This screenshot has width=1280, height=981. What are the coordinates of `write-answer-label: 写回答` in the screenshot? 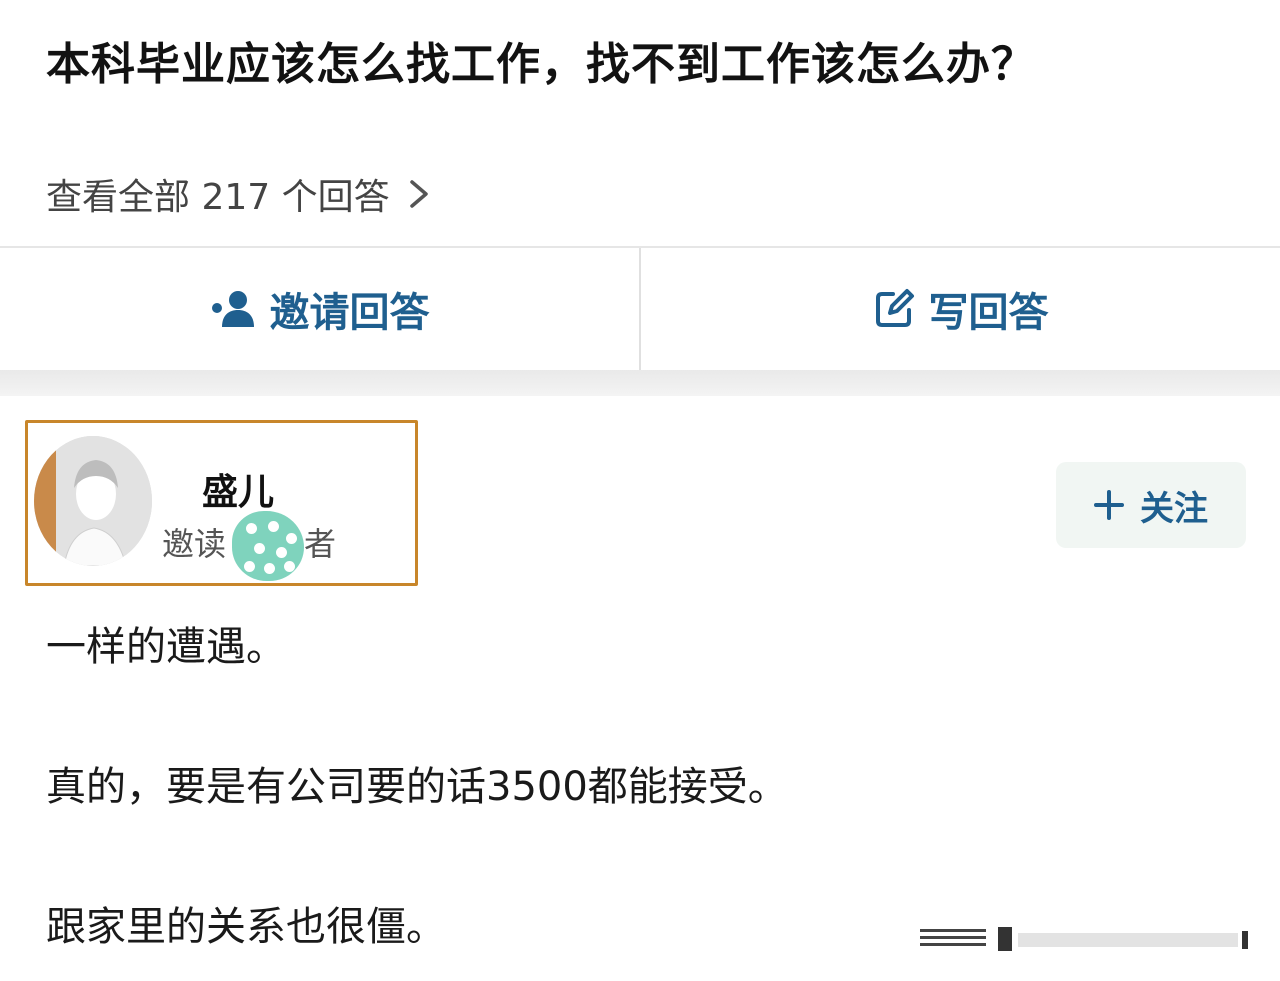 It's located at (988, 313).